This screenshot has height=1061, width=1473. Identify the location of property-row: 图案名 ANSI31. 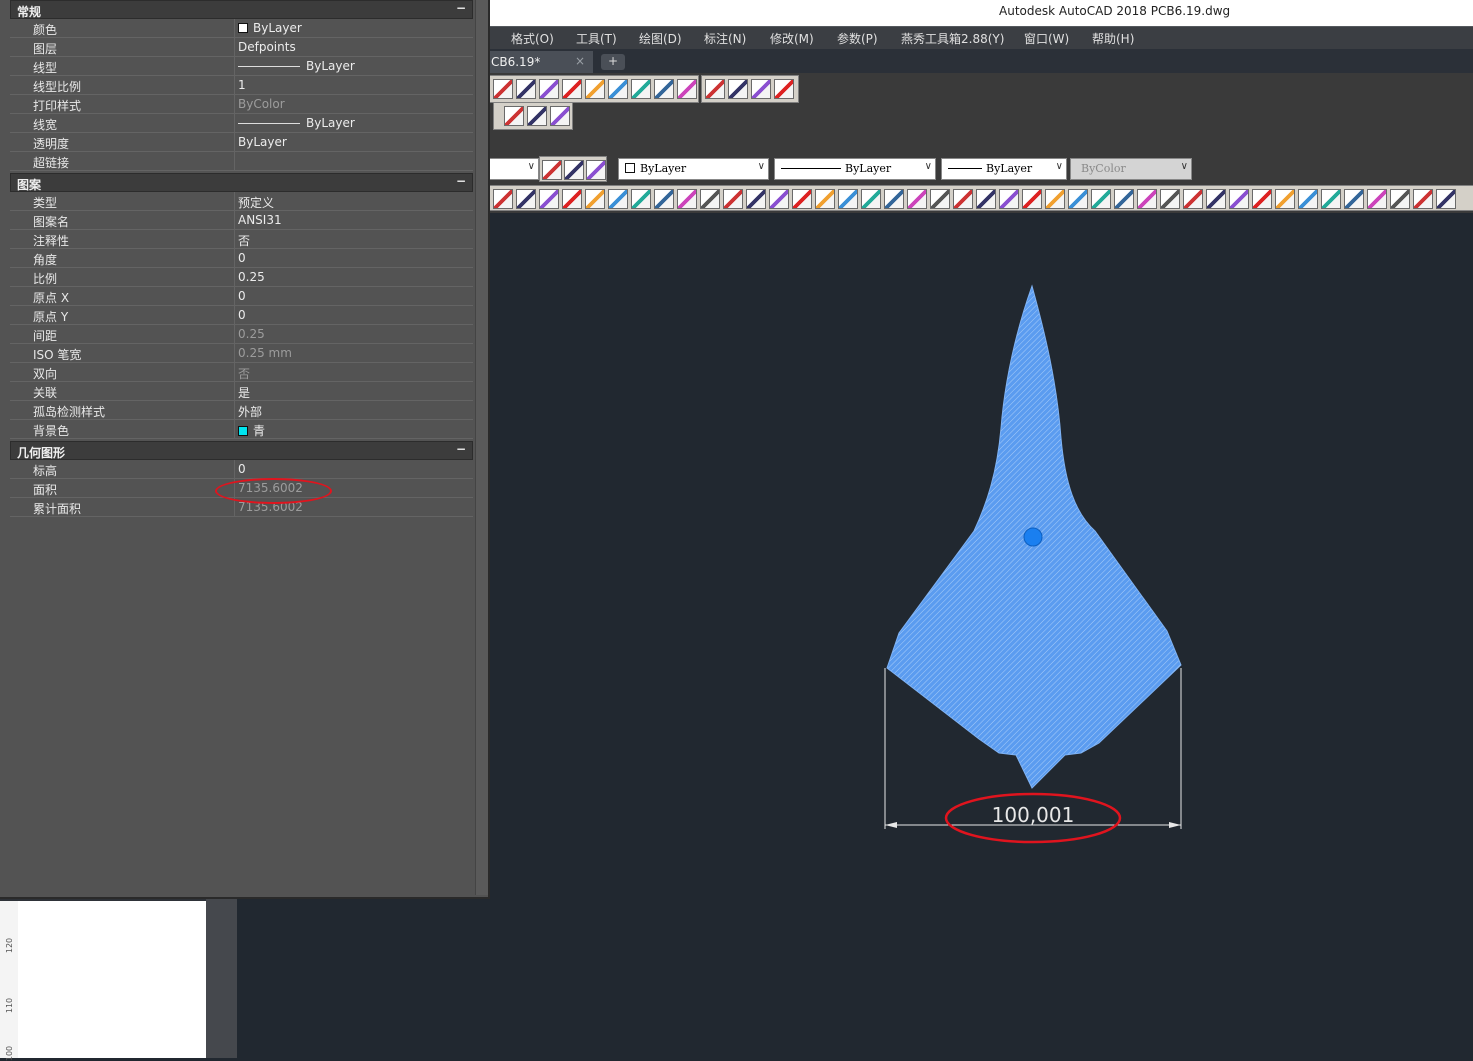
(241, 220).